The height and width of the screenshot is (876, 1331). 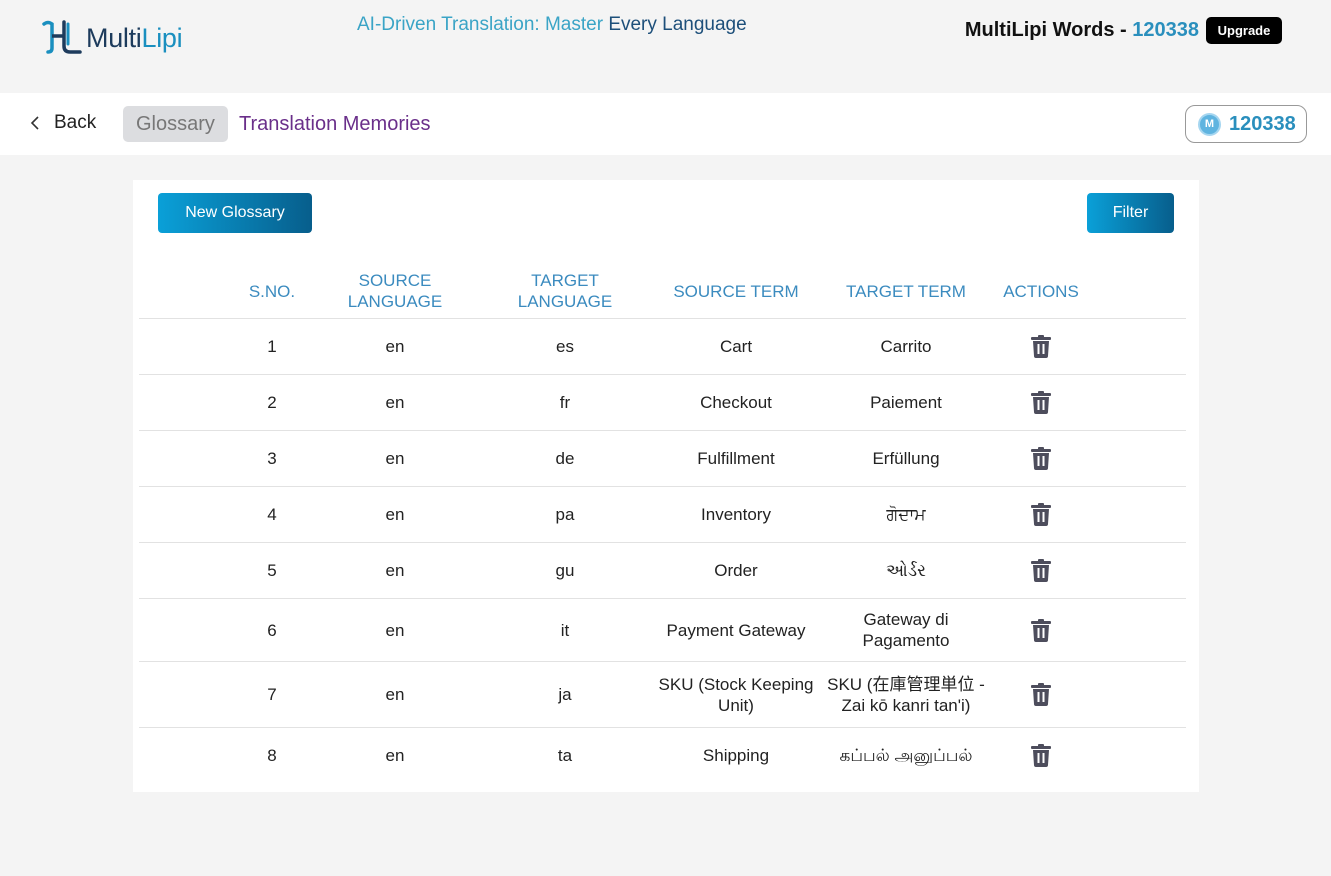 I want to click on cell-target-term: கப்பல் அனுப்பல், so click(x=906, y=755).